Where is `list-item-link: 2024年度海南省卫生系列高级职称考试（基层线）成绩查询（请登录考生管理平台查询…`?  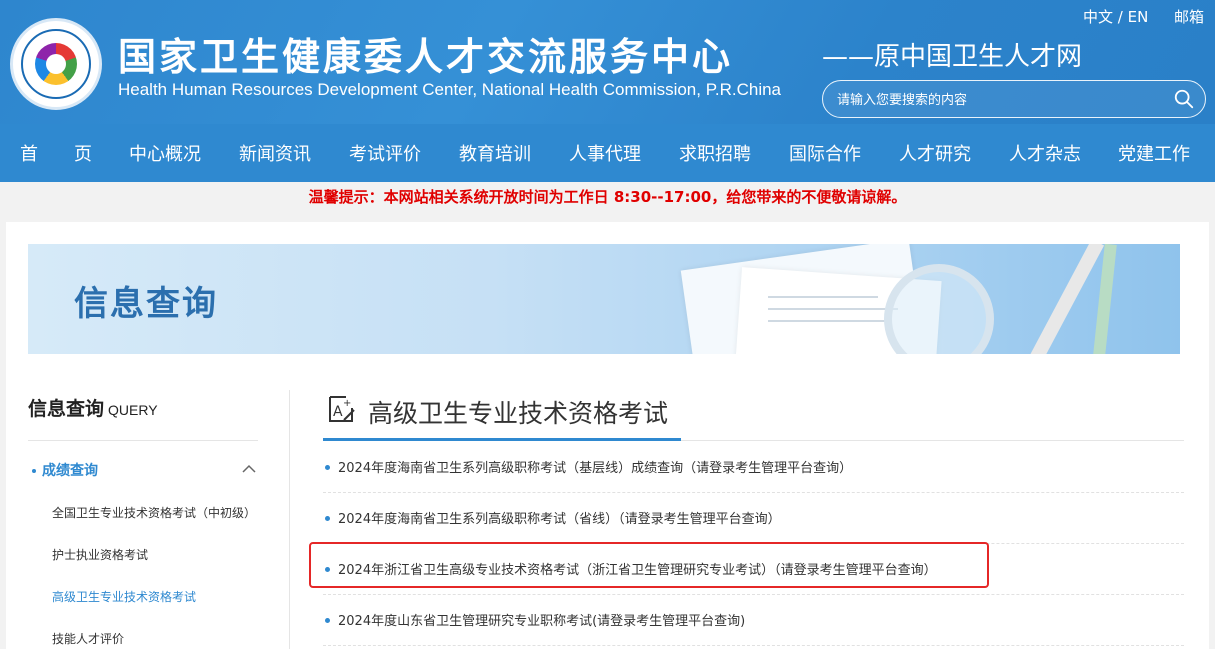 list-item-link: 2024年度海南省卫生系列高级职称考试（基层线）成绩查询（请登录考生管理平台查询… is located at coordinates (595, 466).